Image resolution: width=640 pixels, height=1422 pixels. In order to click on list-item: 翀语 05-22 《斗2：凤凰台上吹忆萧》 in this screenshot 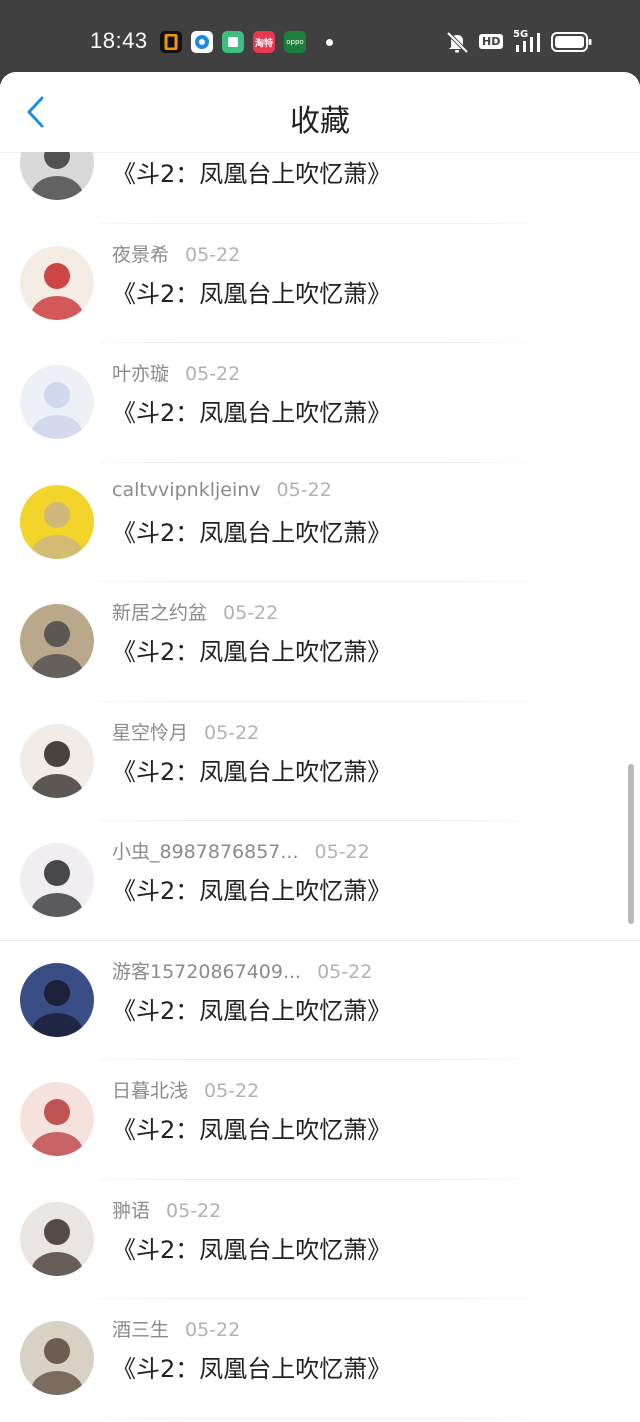, I will do `click(320, 1239)`.